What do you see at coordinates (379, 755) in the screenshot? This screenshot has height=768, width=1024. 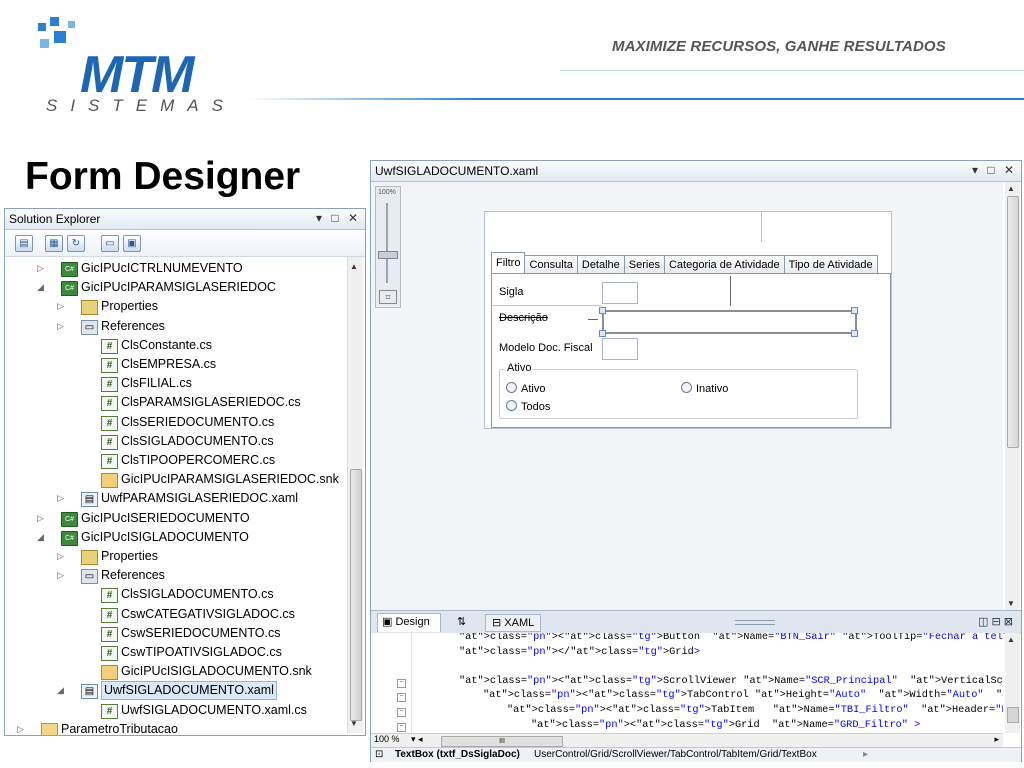 I see `document-outline-icon: ⊡` at bounding box center [379, 755].